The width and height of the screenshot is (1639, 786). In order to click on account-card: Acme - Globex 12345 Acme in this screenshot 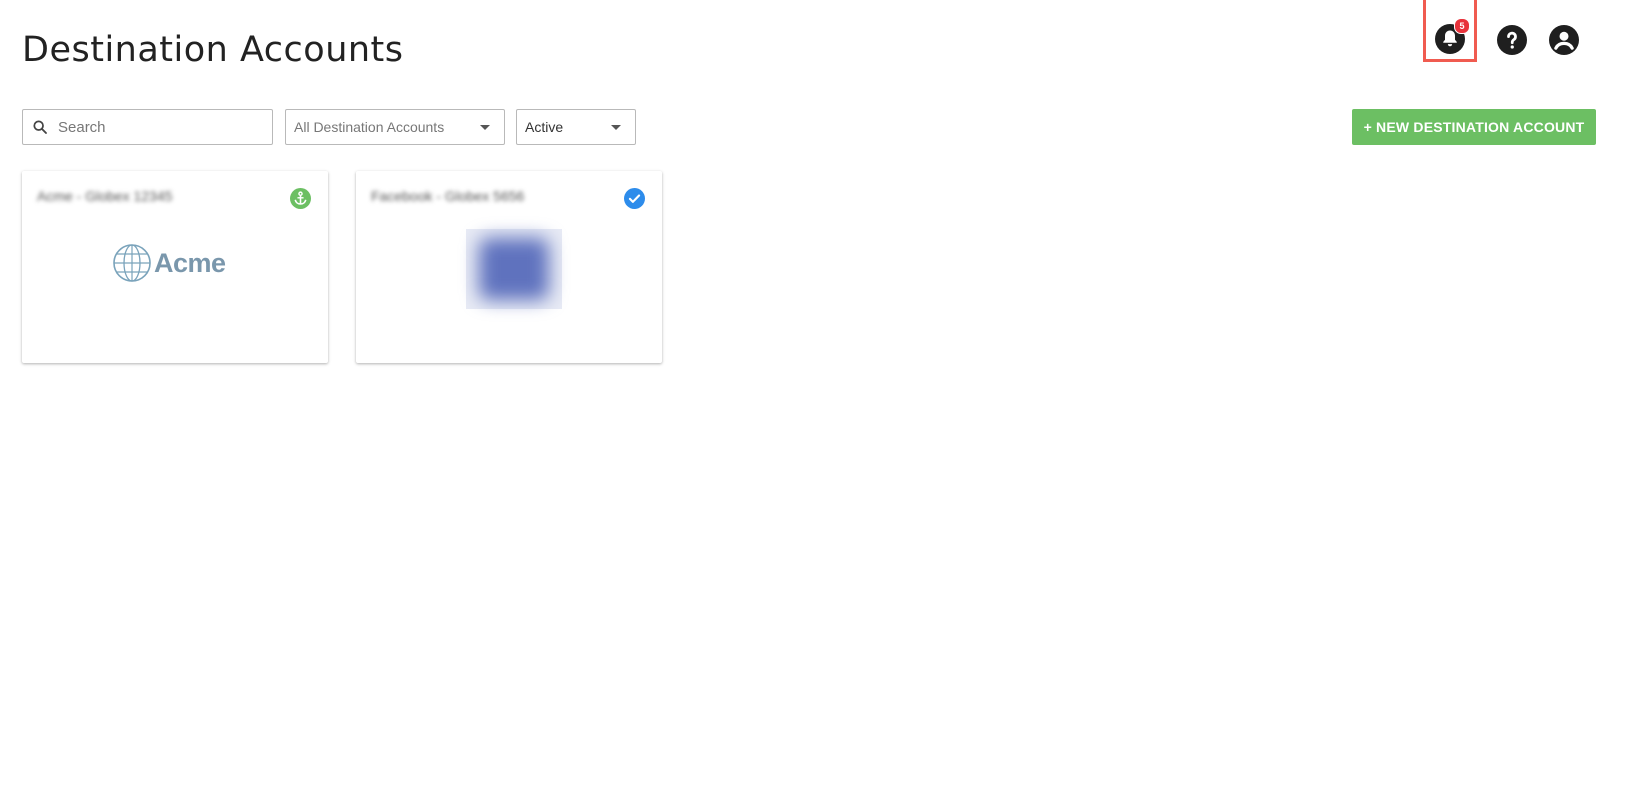, I will do `click(175, 267)`.